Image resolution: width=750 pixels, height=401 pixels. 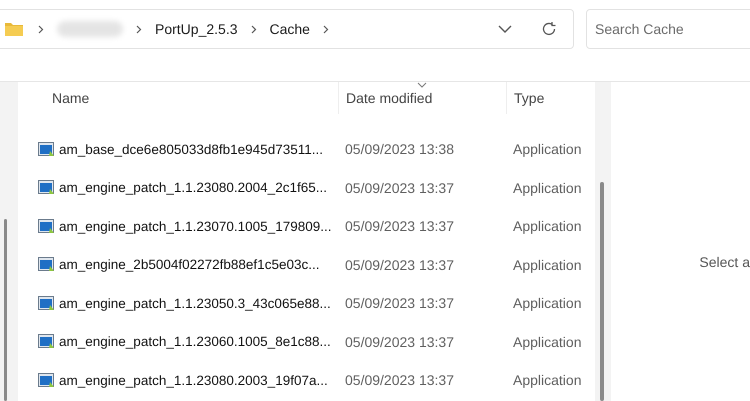 What do you see at coordinates (90, 29) in the screenshot?
I see `redacted-block` at bounding box center [90, 29].